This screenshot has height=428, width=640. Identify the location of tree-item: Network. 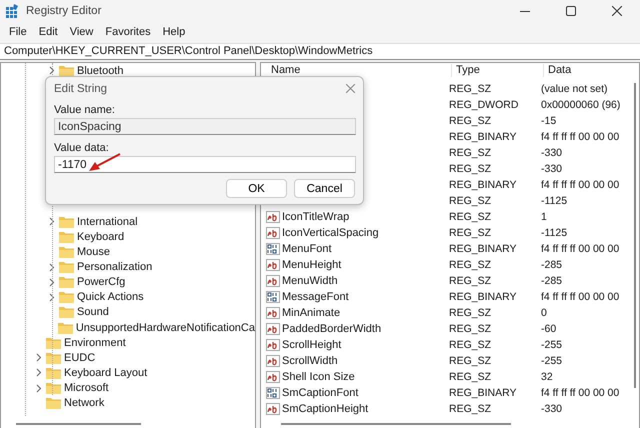
(84, 403).